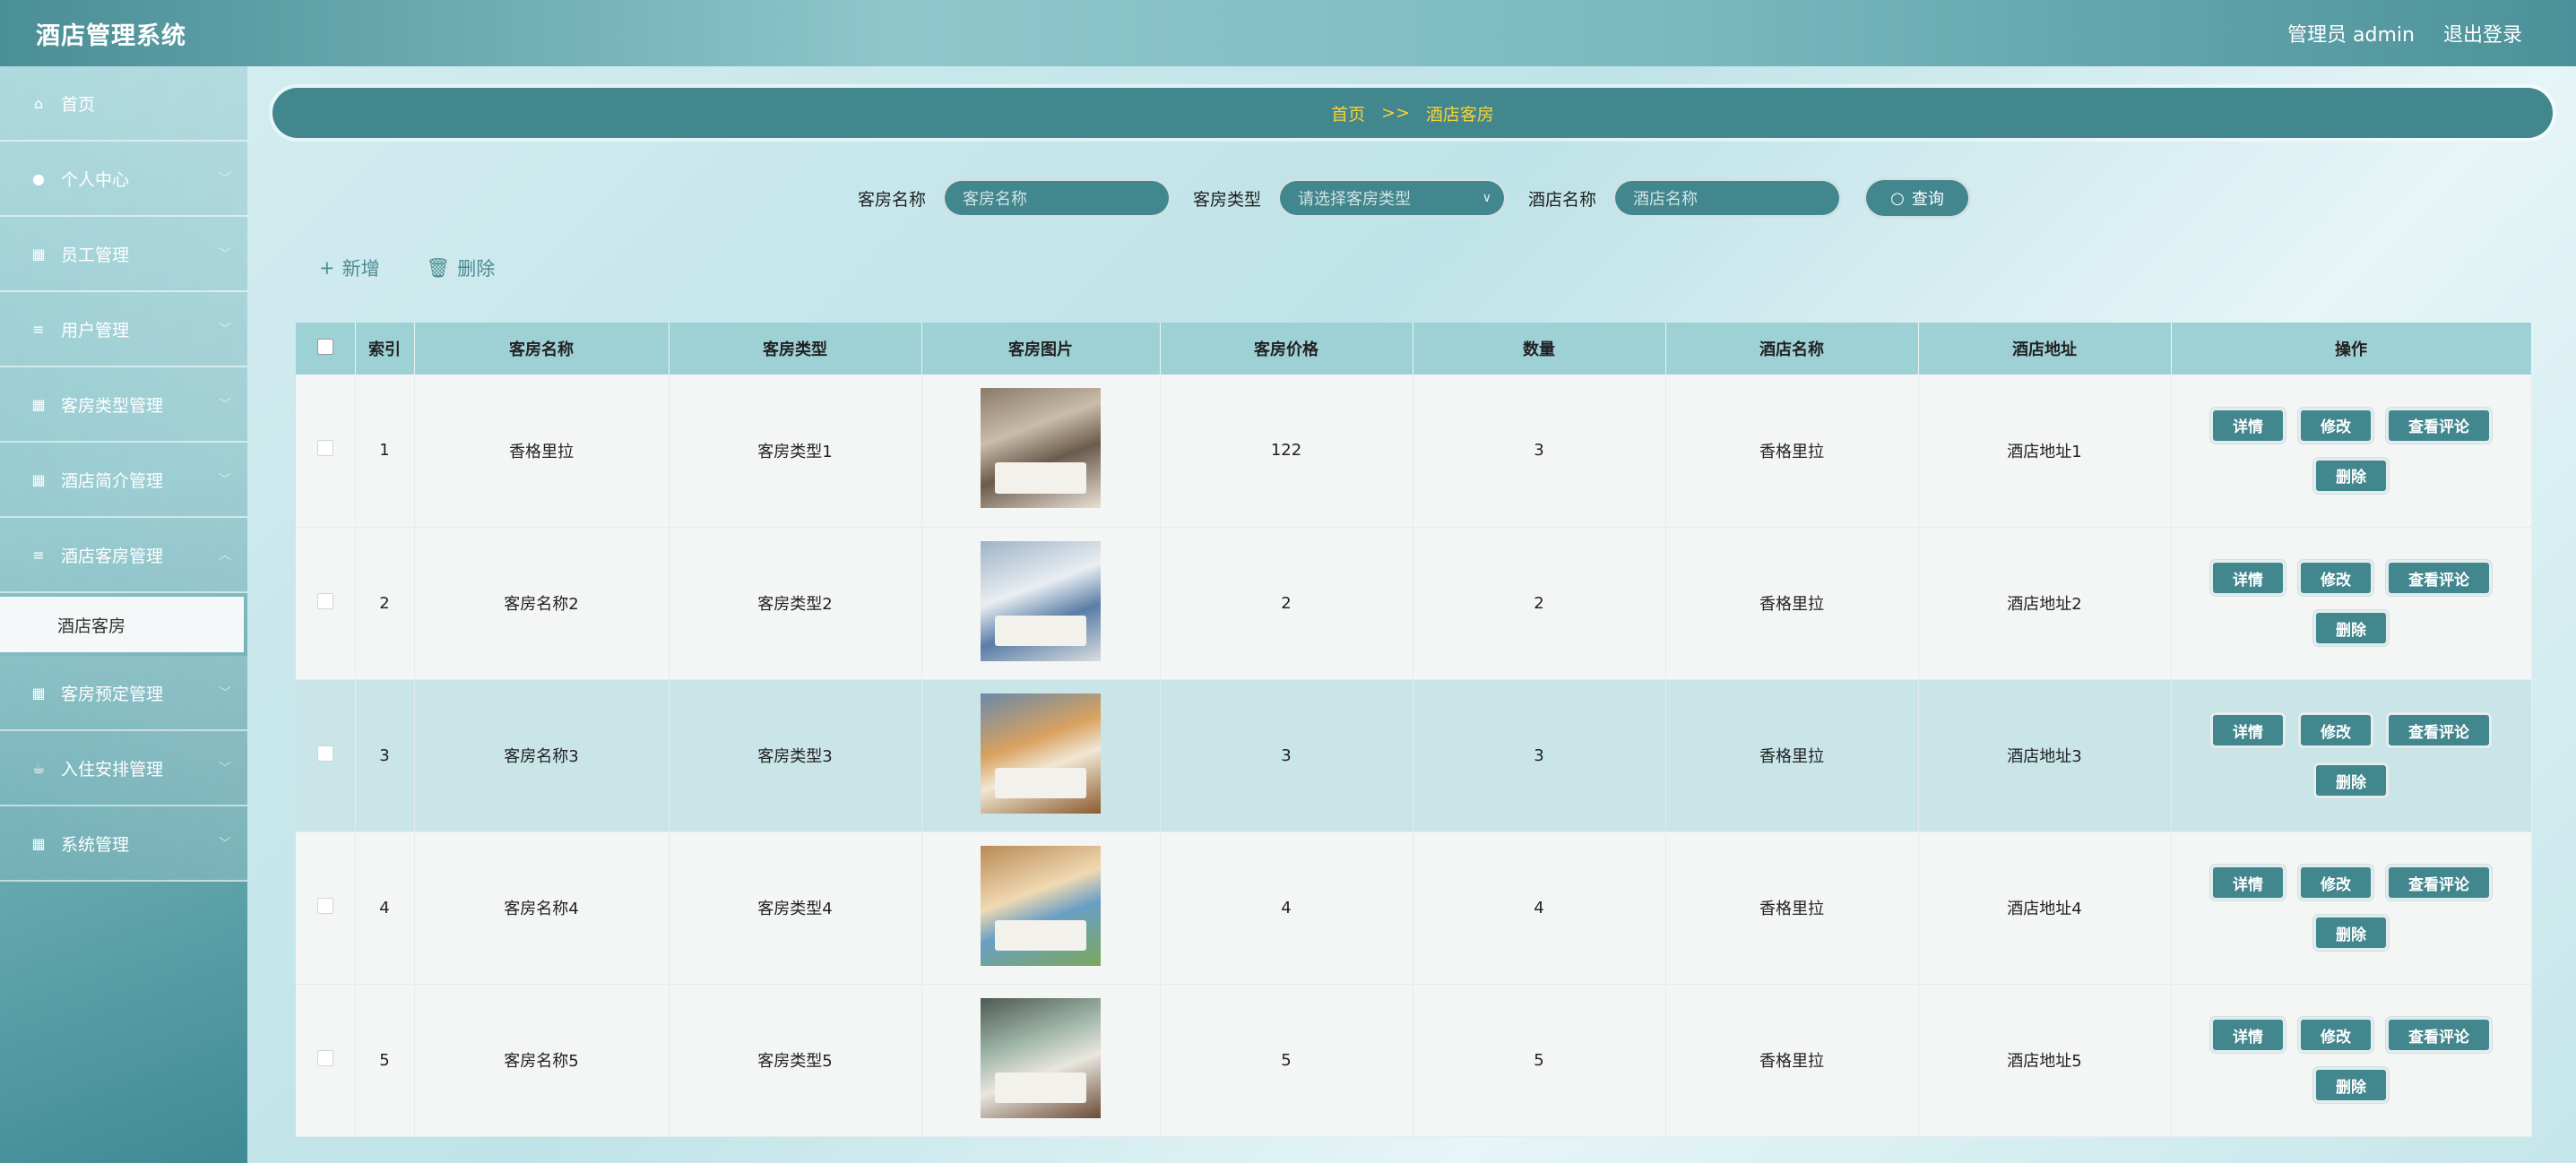 This screenshot has height=1163, width=2576. Describe the element at coordinates (461, 267) in the screenshot. I see `batch-delete-button: 🗑 删除` at that location.